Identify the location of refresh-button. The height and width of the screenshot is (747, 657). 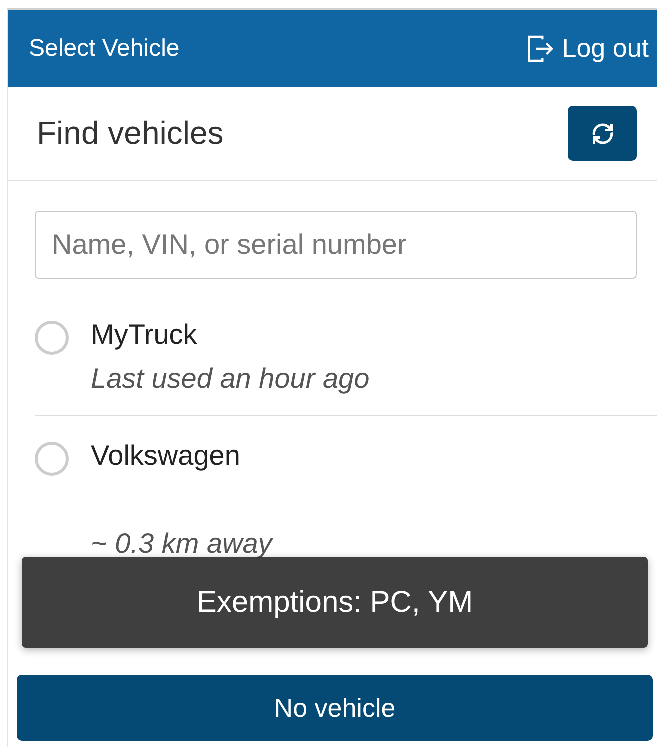
(602, 133).